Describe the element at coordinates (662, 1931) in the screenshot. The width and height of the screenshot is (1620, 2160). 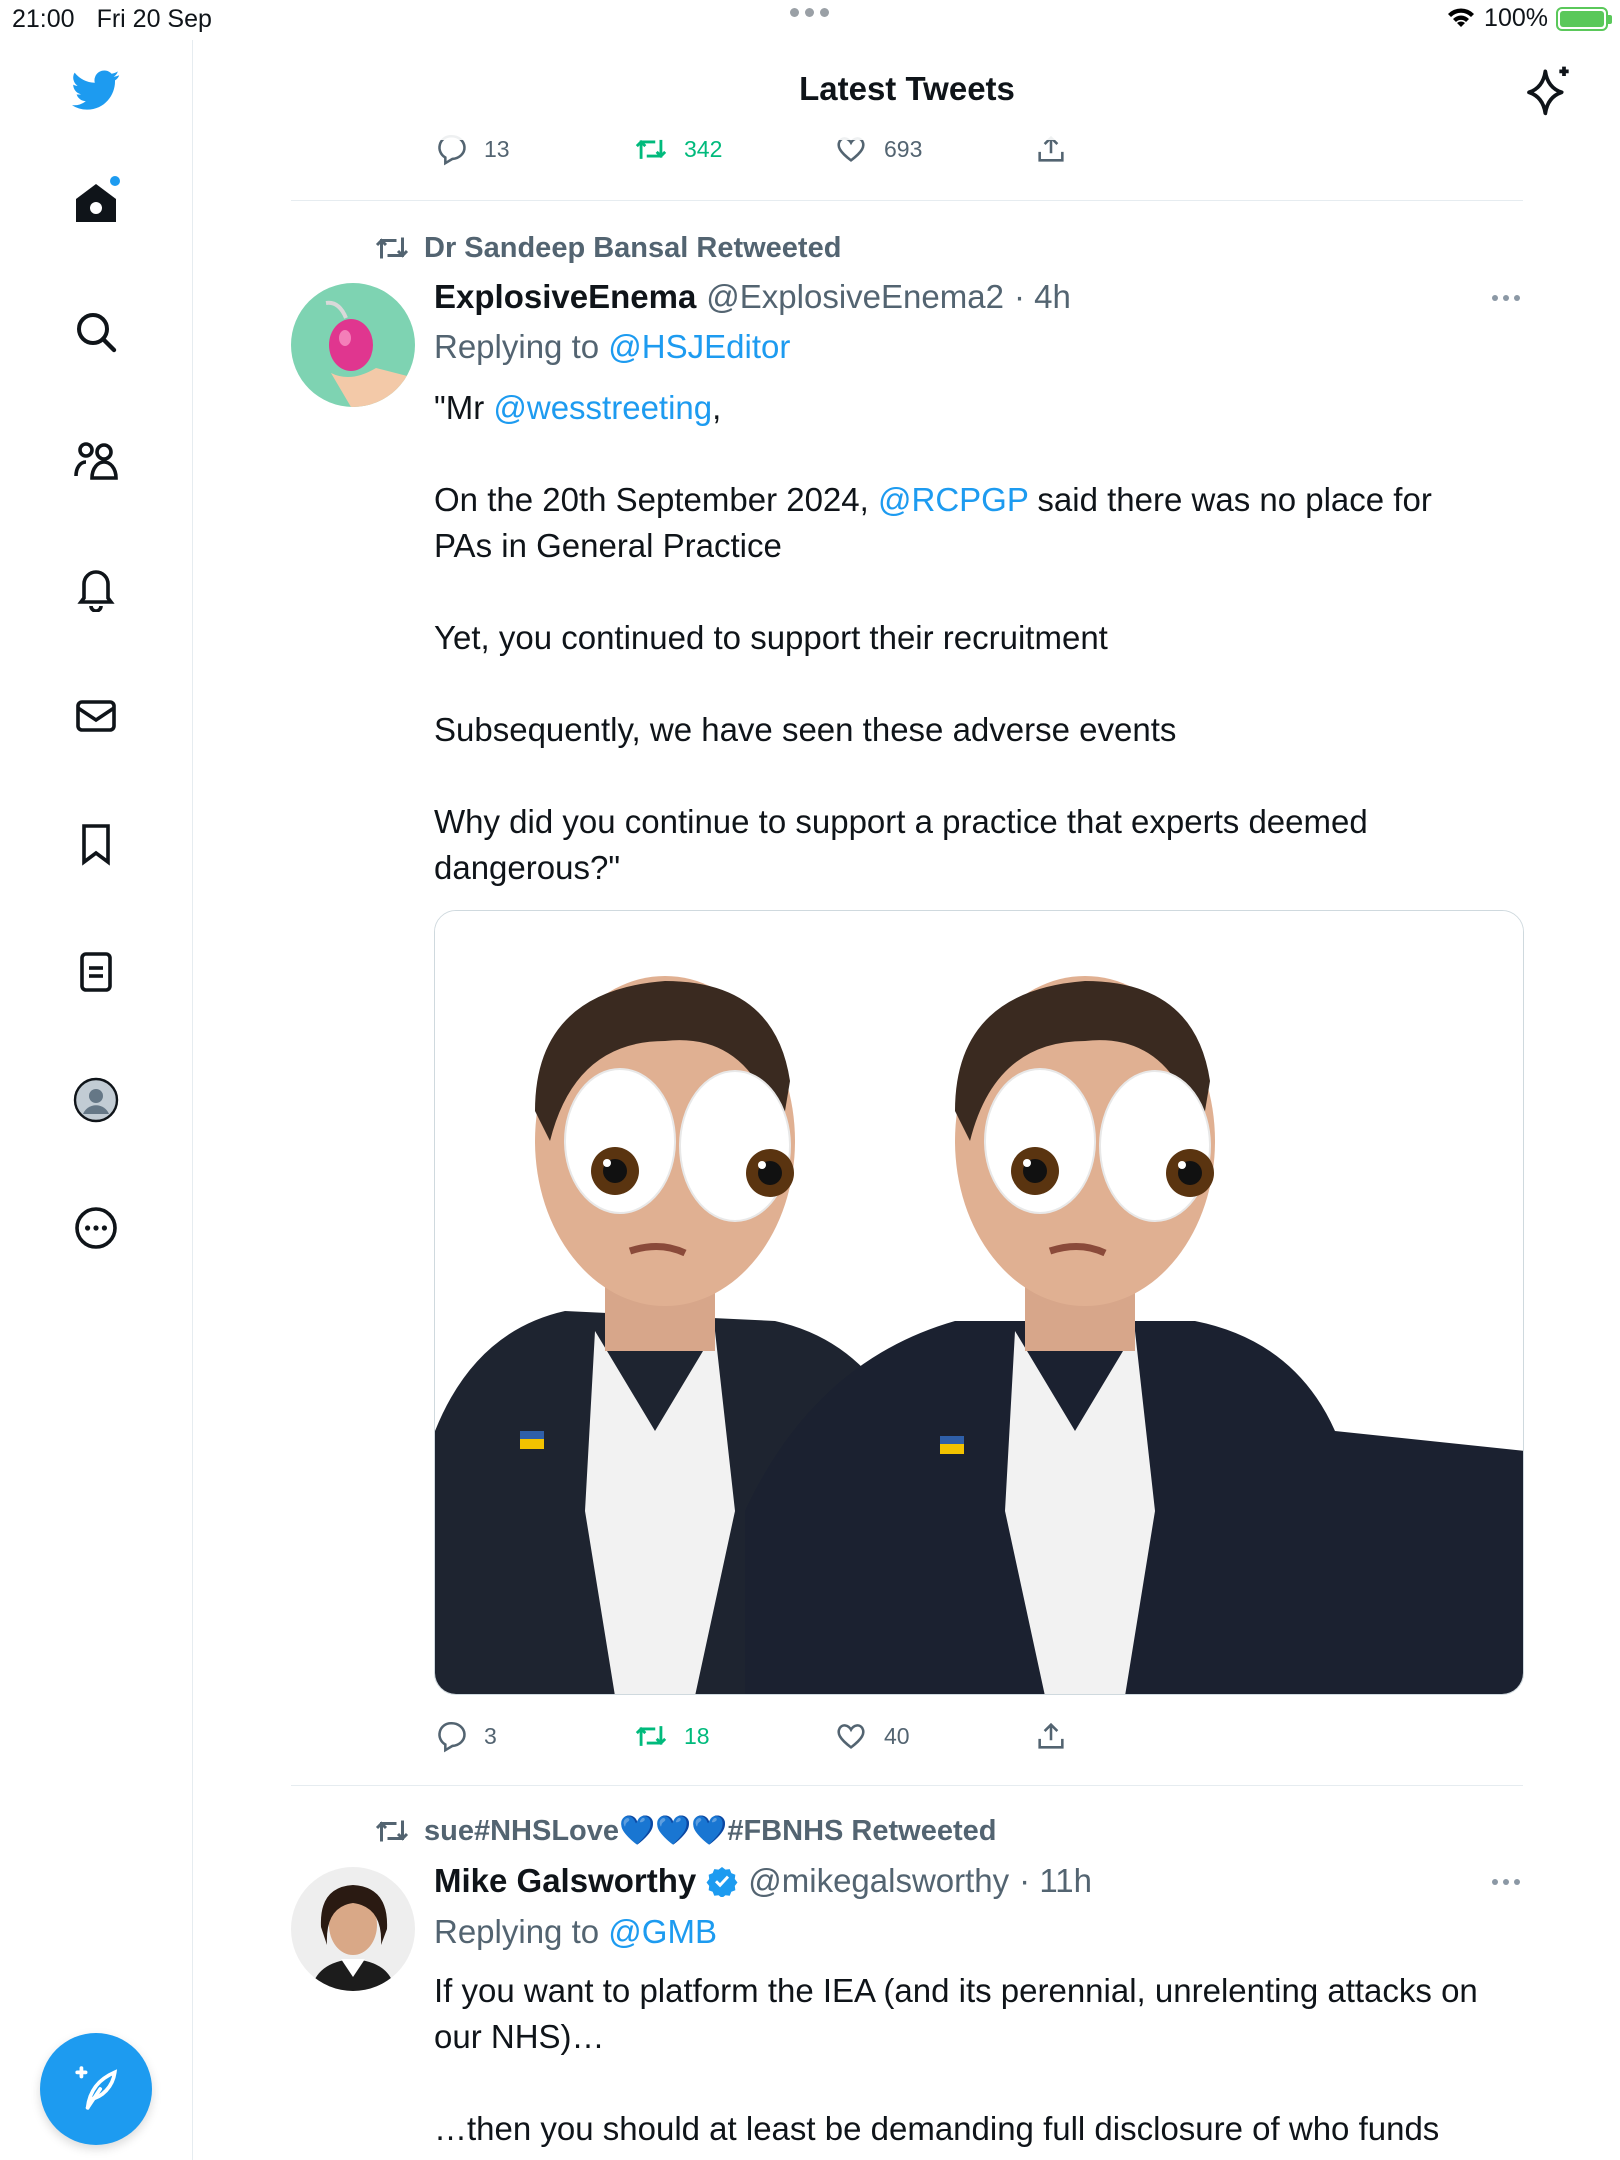
I see `replying-to-link: @GMB` at that location.